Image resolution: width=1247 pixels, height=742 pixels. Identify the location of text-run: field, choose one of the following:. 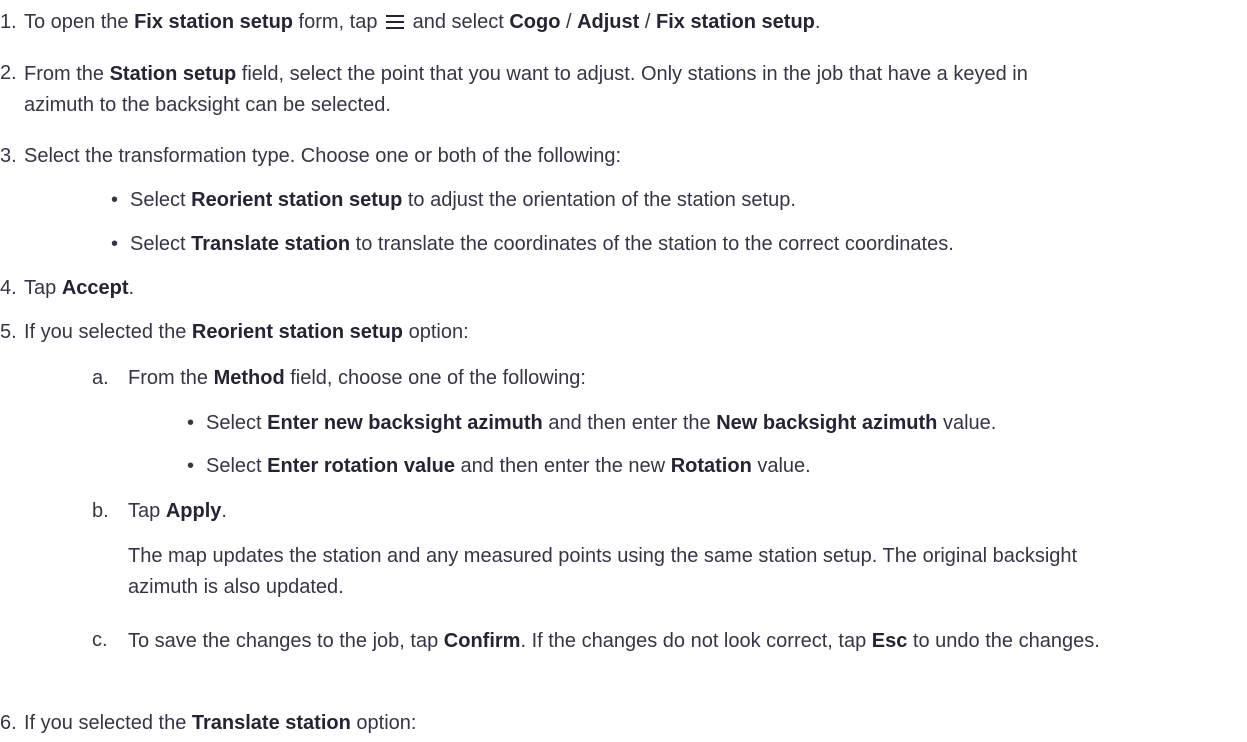
(435, 378).